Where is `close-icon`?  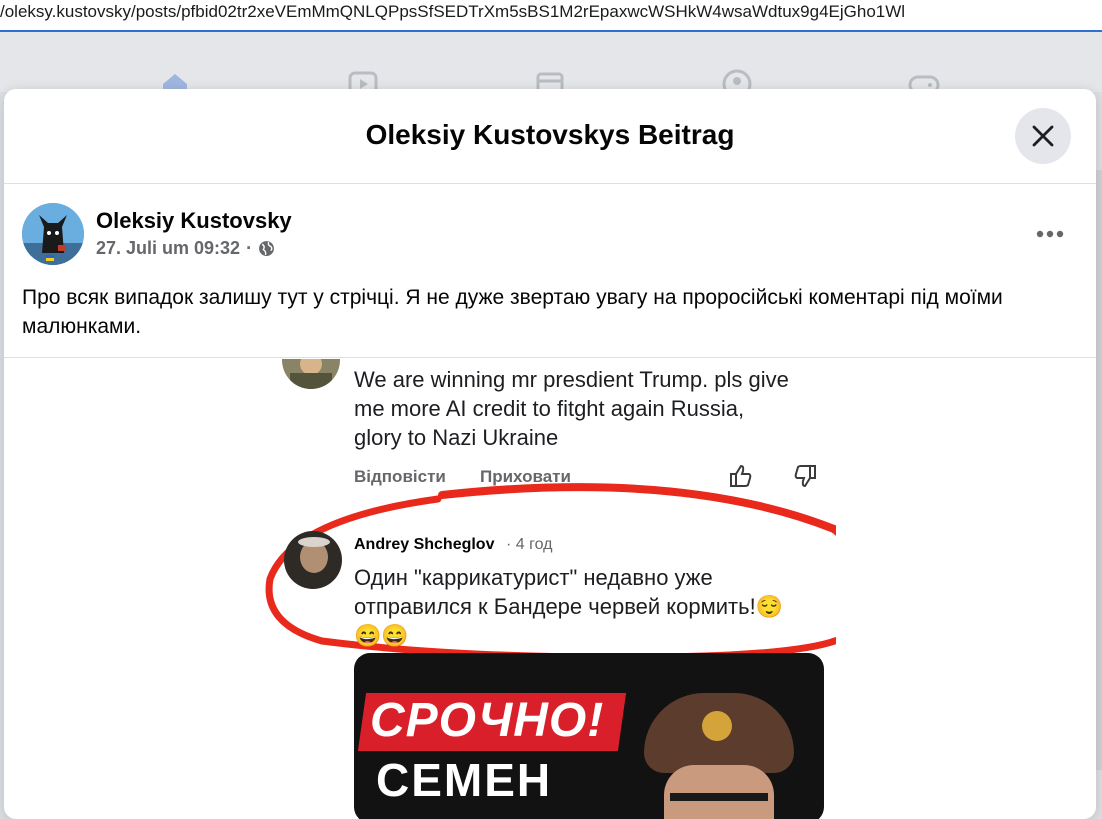
close-icon is located at coordinates (1043, 136).